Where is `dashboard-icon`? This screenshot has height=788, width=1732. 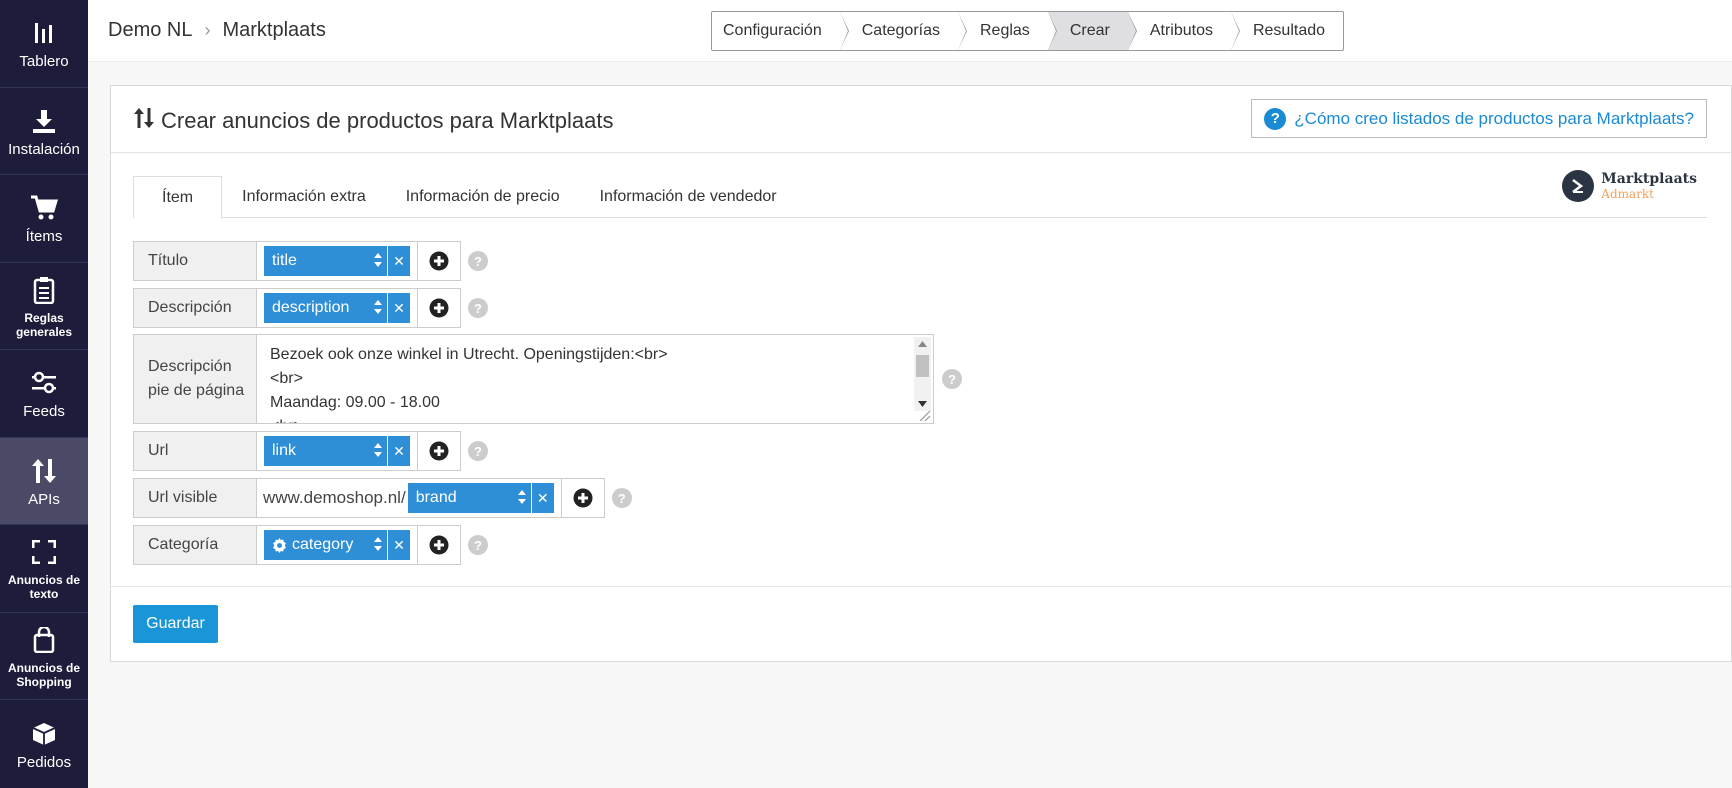
dashboard-icon is located at coordinates (44, 33).